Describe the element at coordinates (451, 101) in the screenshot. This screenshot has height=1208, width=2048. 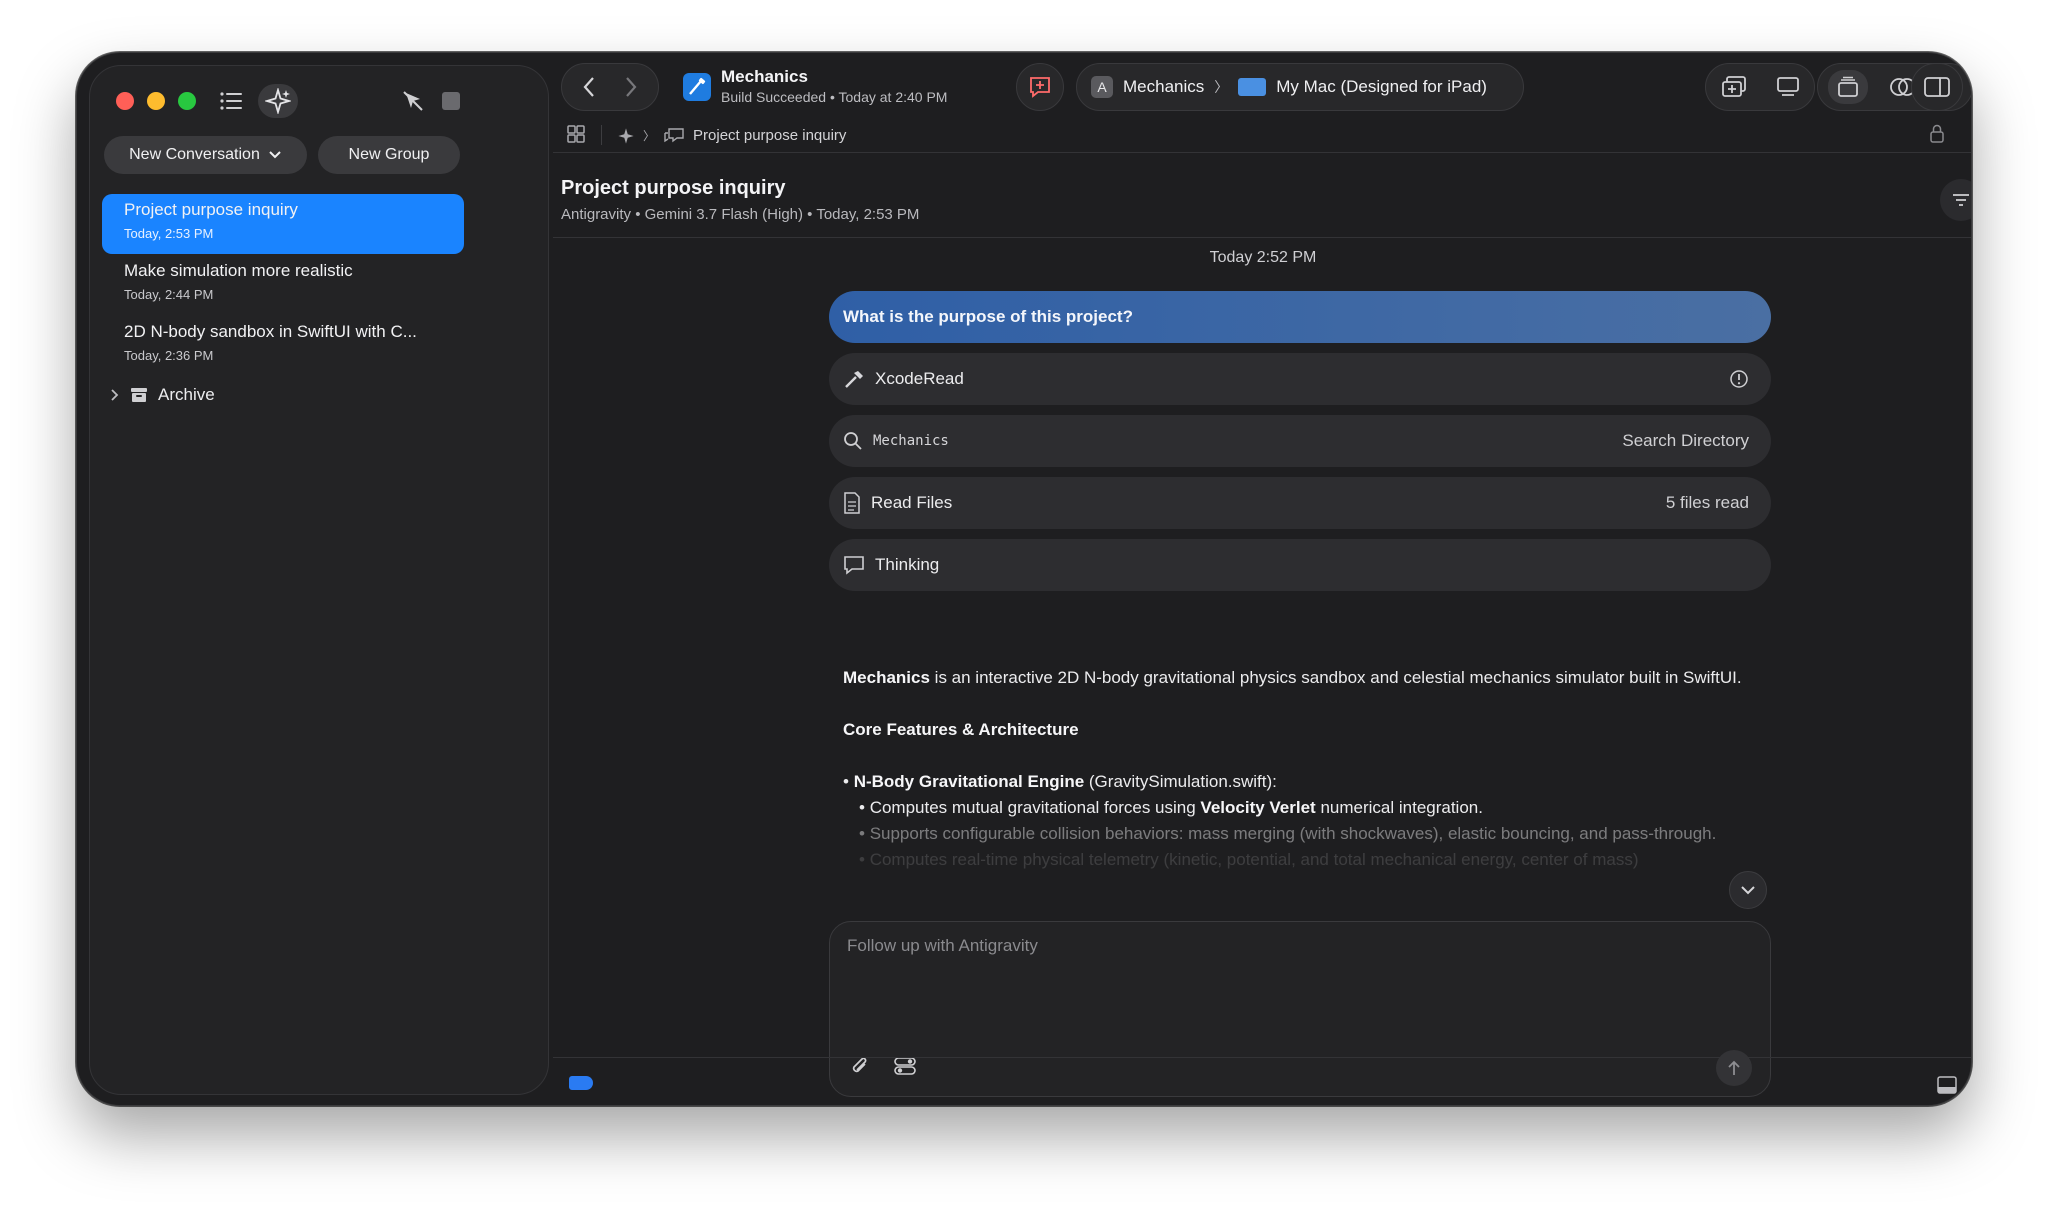
I see `stop-icon` at that location.